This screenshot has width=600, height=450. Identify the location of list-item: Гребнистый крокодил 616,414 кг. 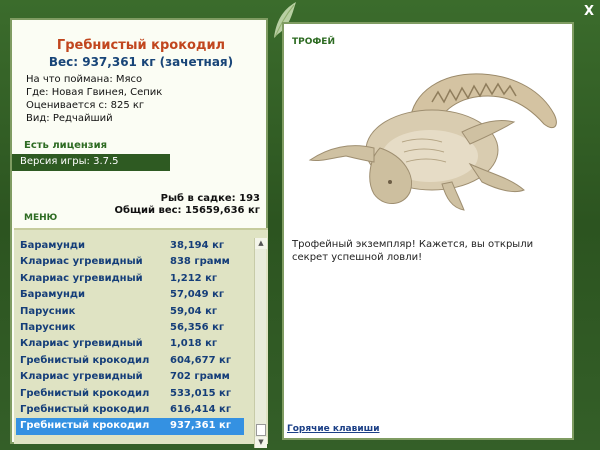
(130, 410).